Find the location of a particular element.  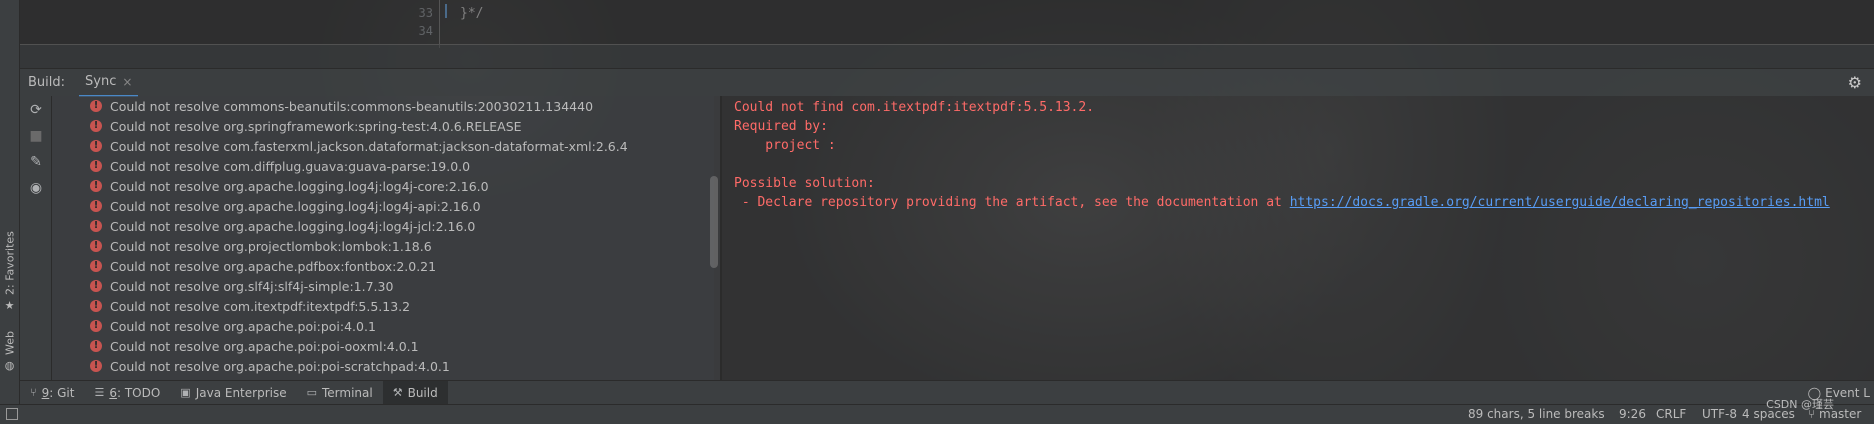

watermark: CSDN @瑾芸 is located at coordinates (1800, 404).